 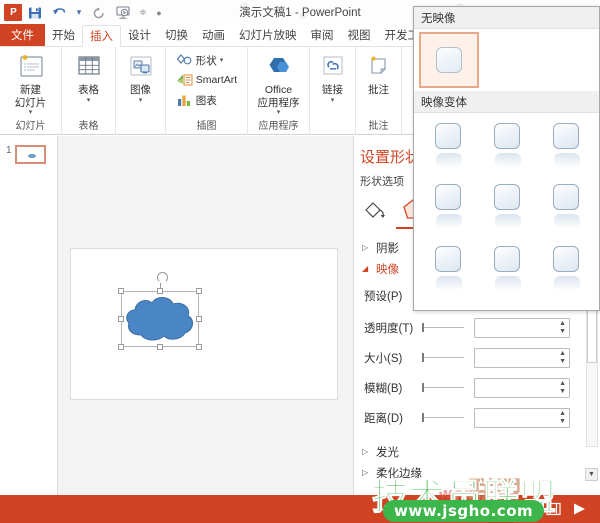 I want to click on ribbon-group-comments: 批注 批注, so click(x=379, y=91).